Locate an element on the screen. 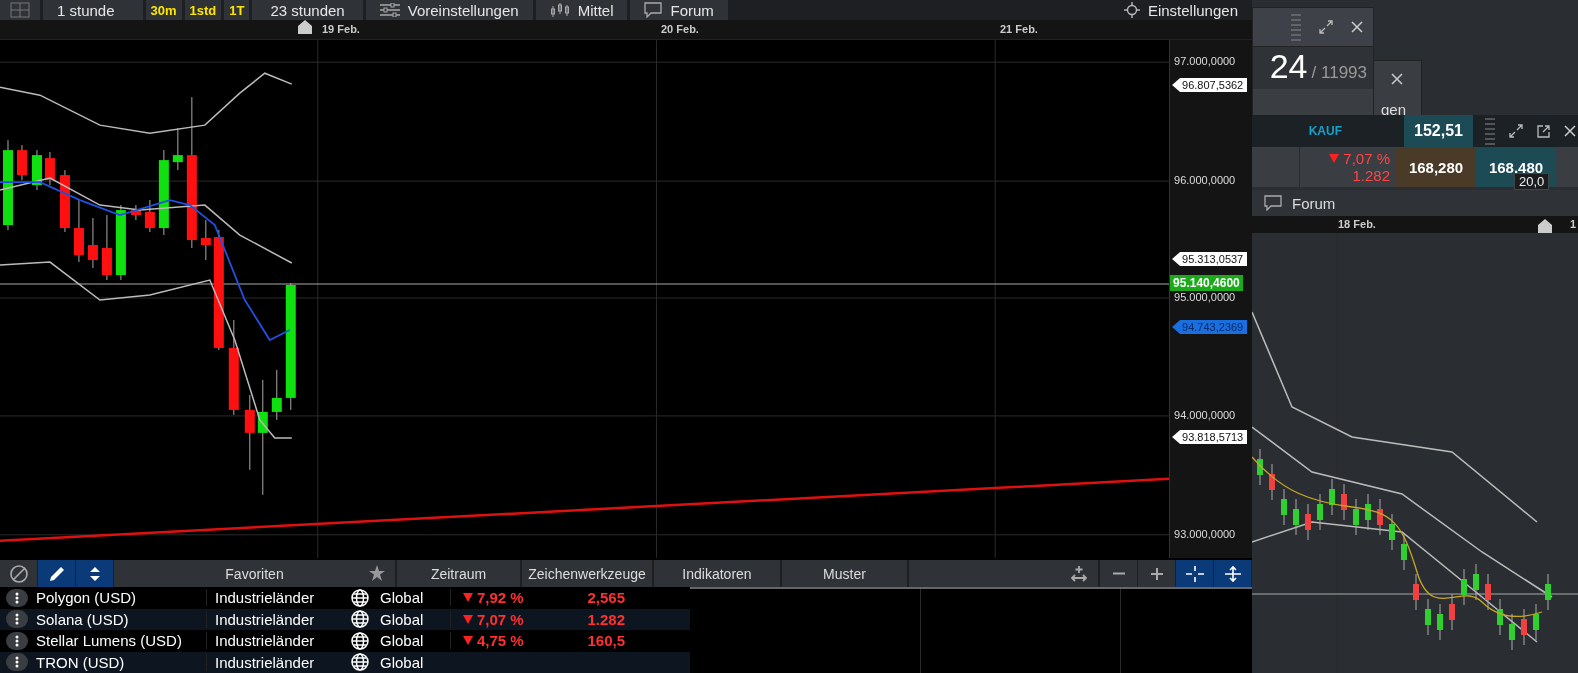 This screenshot has width=1578, height=673. name-cell-text: Stellar Lumens (USD) is located at coordinates (109, 641).